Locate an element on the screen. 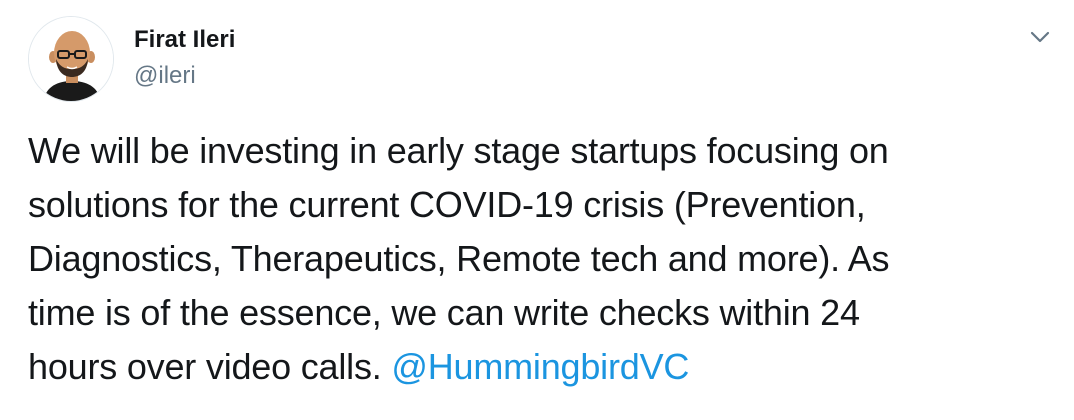 This screenshot has height=420, width=1074. tweet-text-last-line: hours over video calls. @HummingbirdVC is located at coordinates (543, 367).